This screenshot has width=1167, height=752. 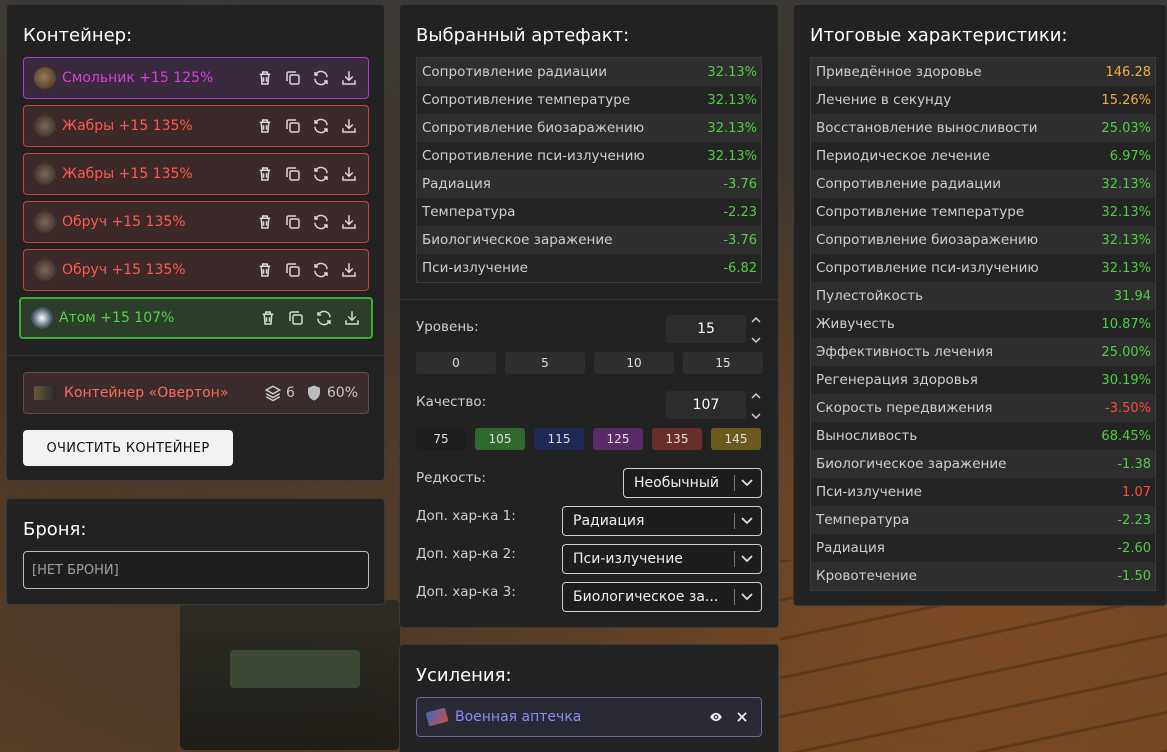 What do you see at coordinates (756, 406) in the screenshot?
I see `quality-spinner` at bounding box center [756, 406].